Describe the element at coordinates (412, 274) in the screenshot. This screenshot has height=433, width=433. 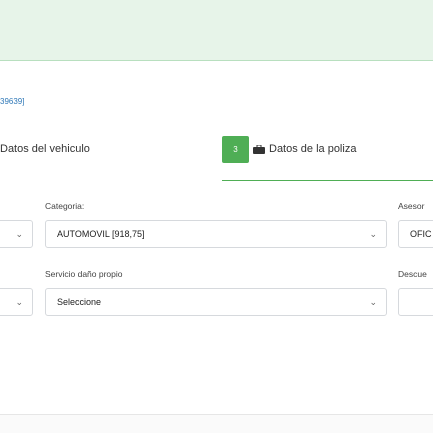
I see `label-descuento: Descue` at that location.